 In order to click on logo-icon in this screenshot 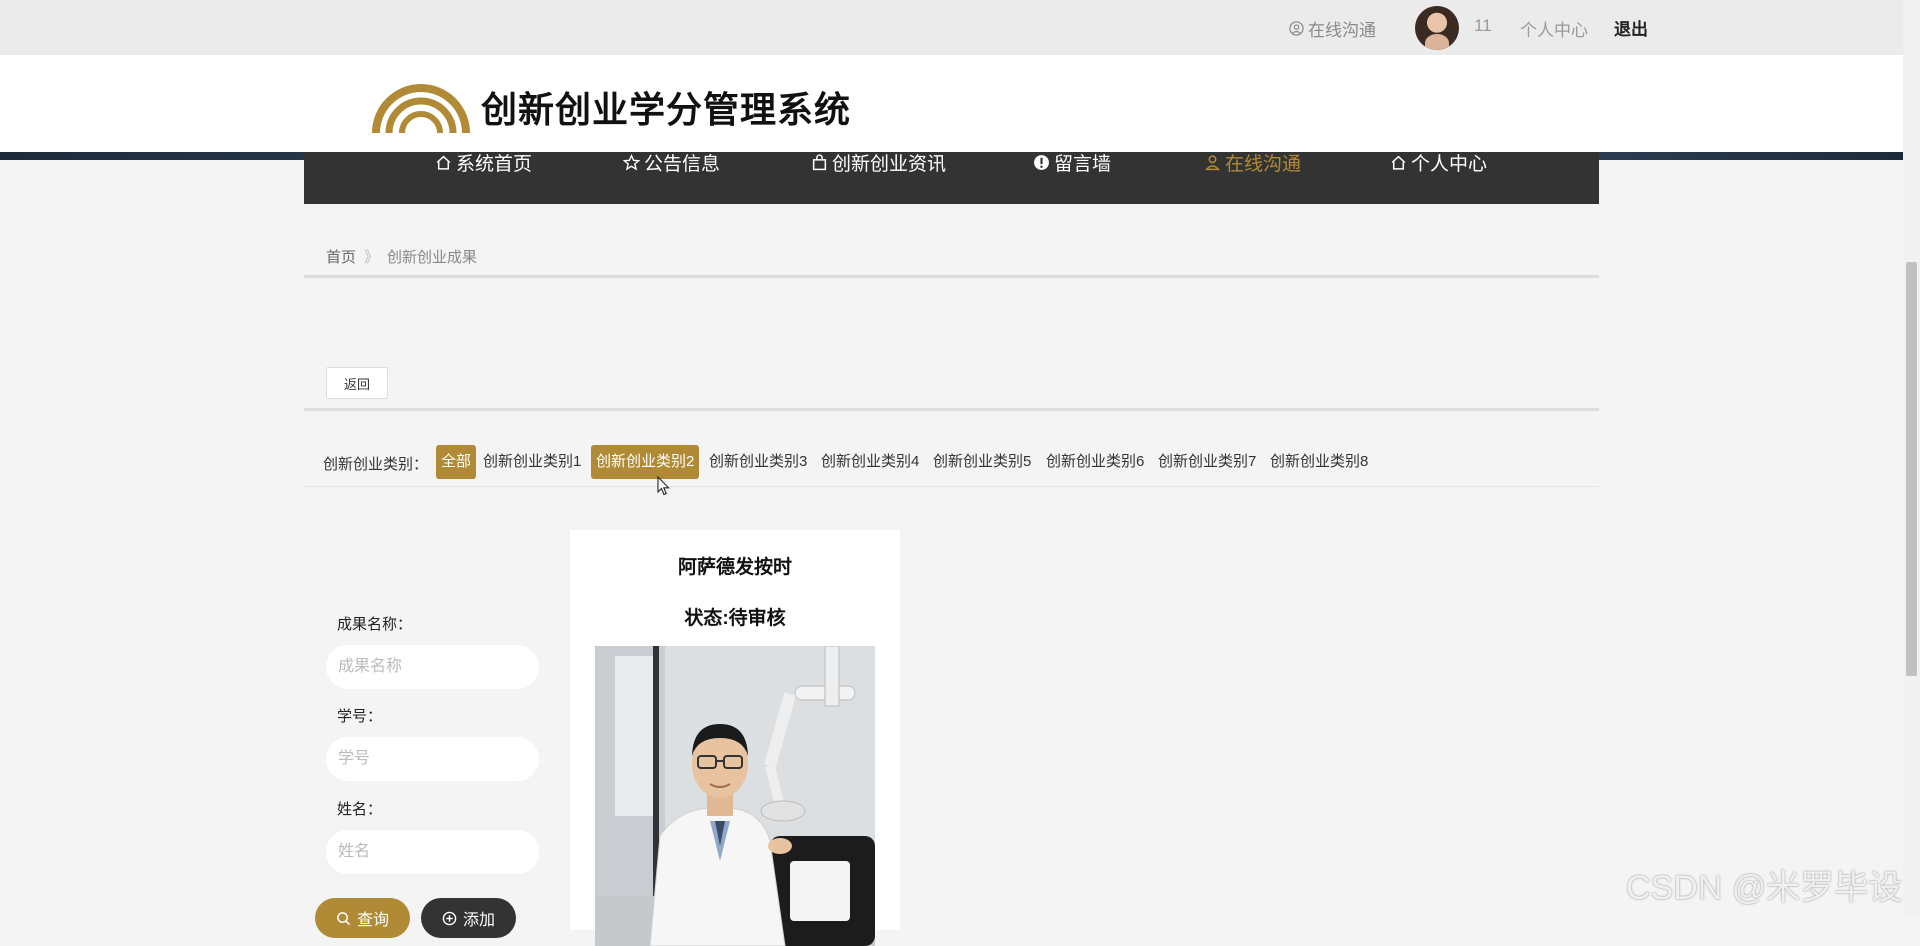, I will do `click(421, 109)`.